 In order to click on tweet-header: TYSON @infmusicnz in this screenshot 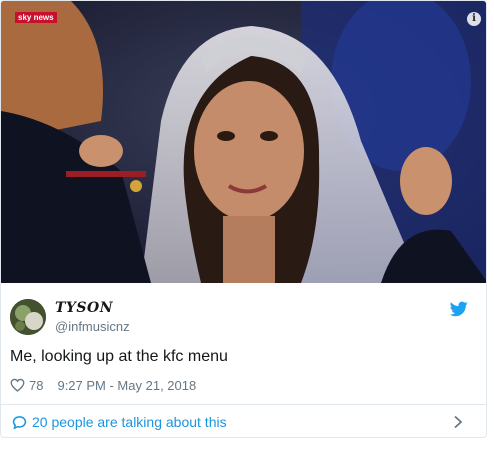, I will do `click(243, 313)`.